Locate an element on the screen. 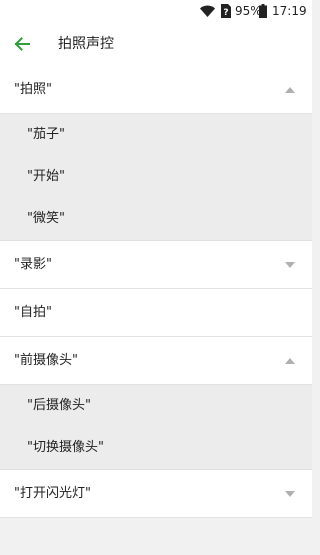  group-photo: "拍照" is located at coordinates (156, 90).